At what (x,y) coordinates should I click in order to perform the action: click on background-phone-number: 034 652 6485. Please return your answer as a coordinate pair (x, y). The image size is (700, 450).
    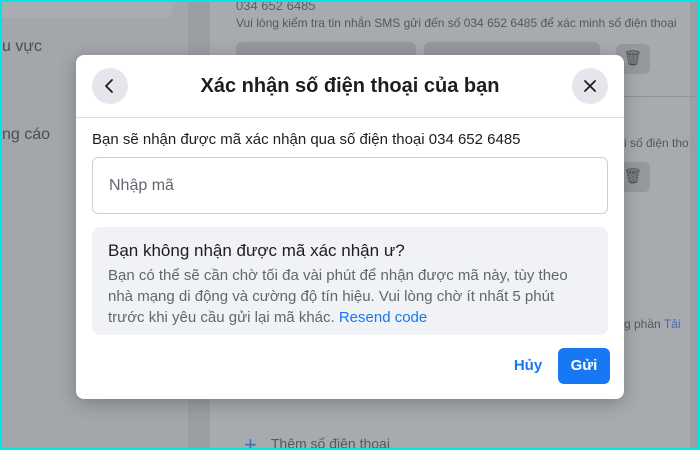
    Looking at the image, I should click on (276, 7).